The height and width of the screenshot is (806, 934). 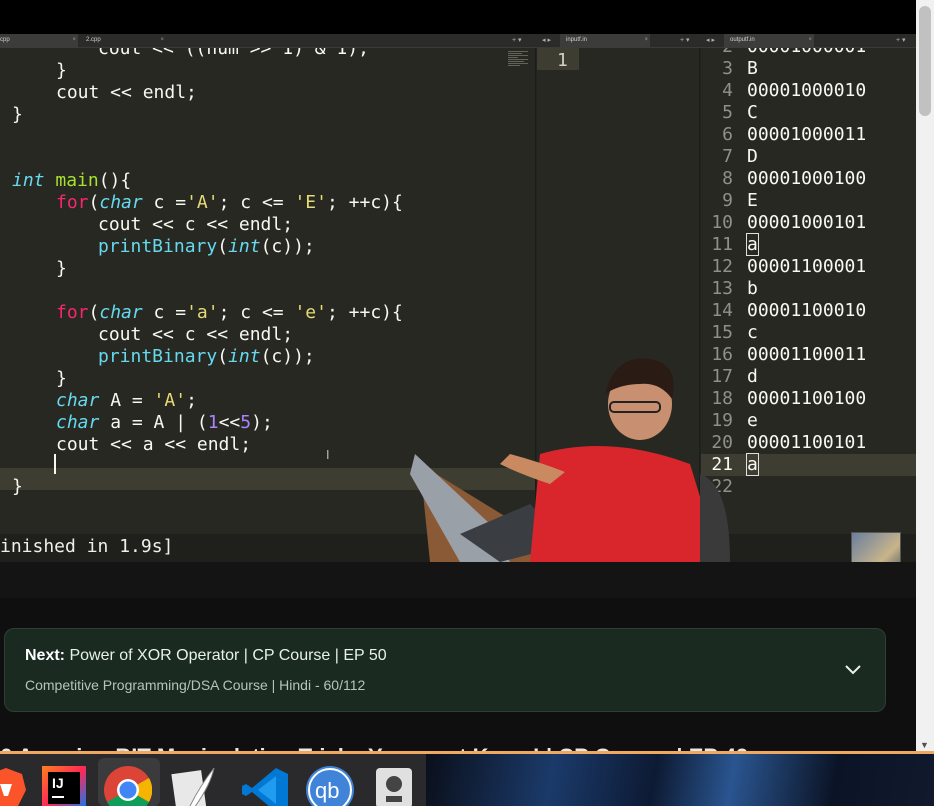 I want to click on tab-cpp: cpp ×, so click(x=39, y=41).